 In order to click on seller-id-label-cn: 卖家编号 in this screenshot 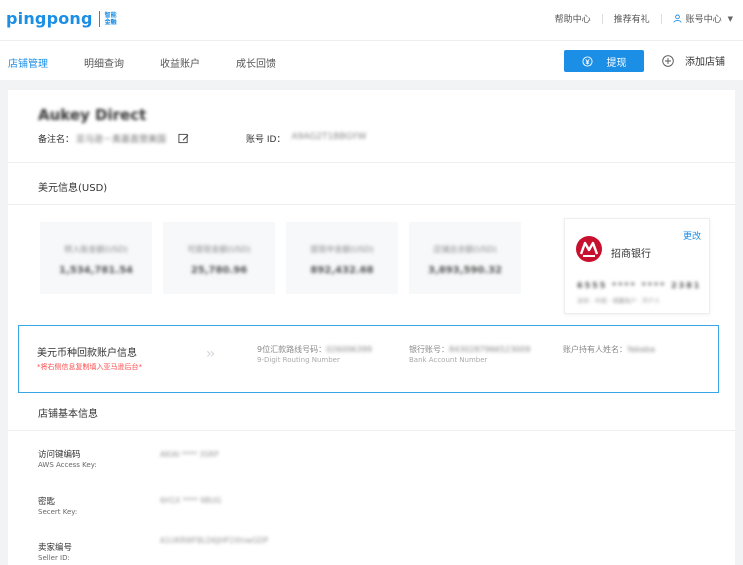, I will do `click(55, 548)`.